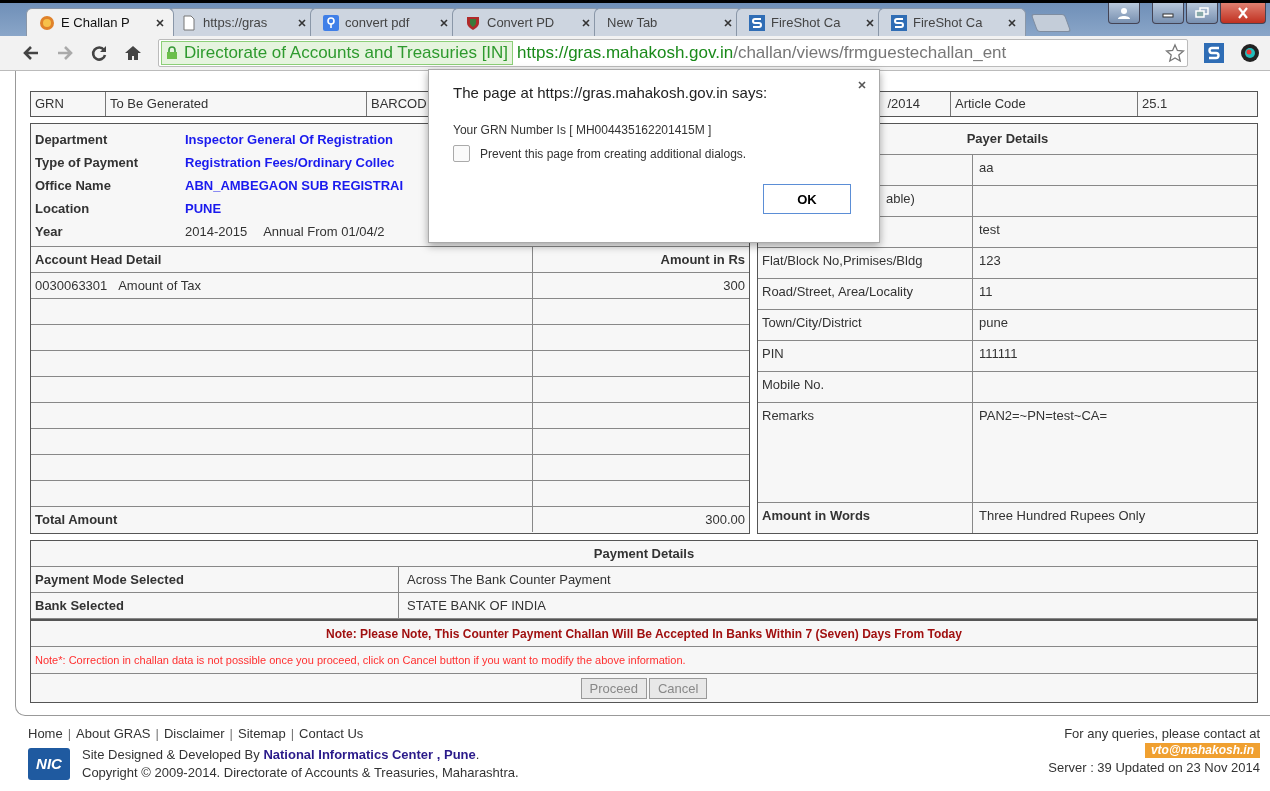  I want to click on maximize-button, so click(1202, 13).